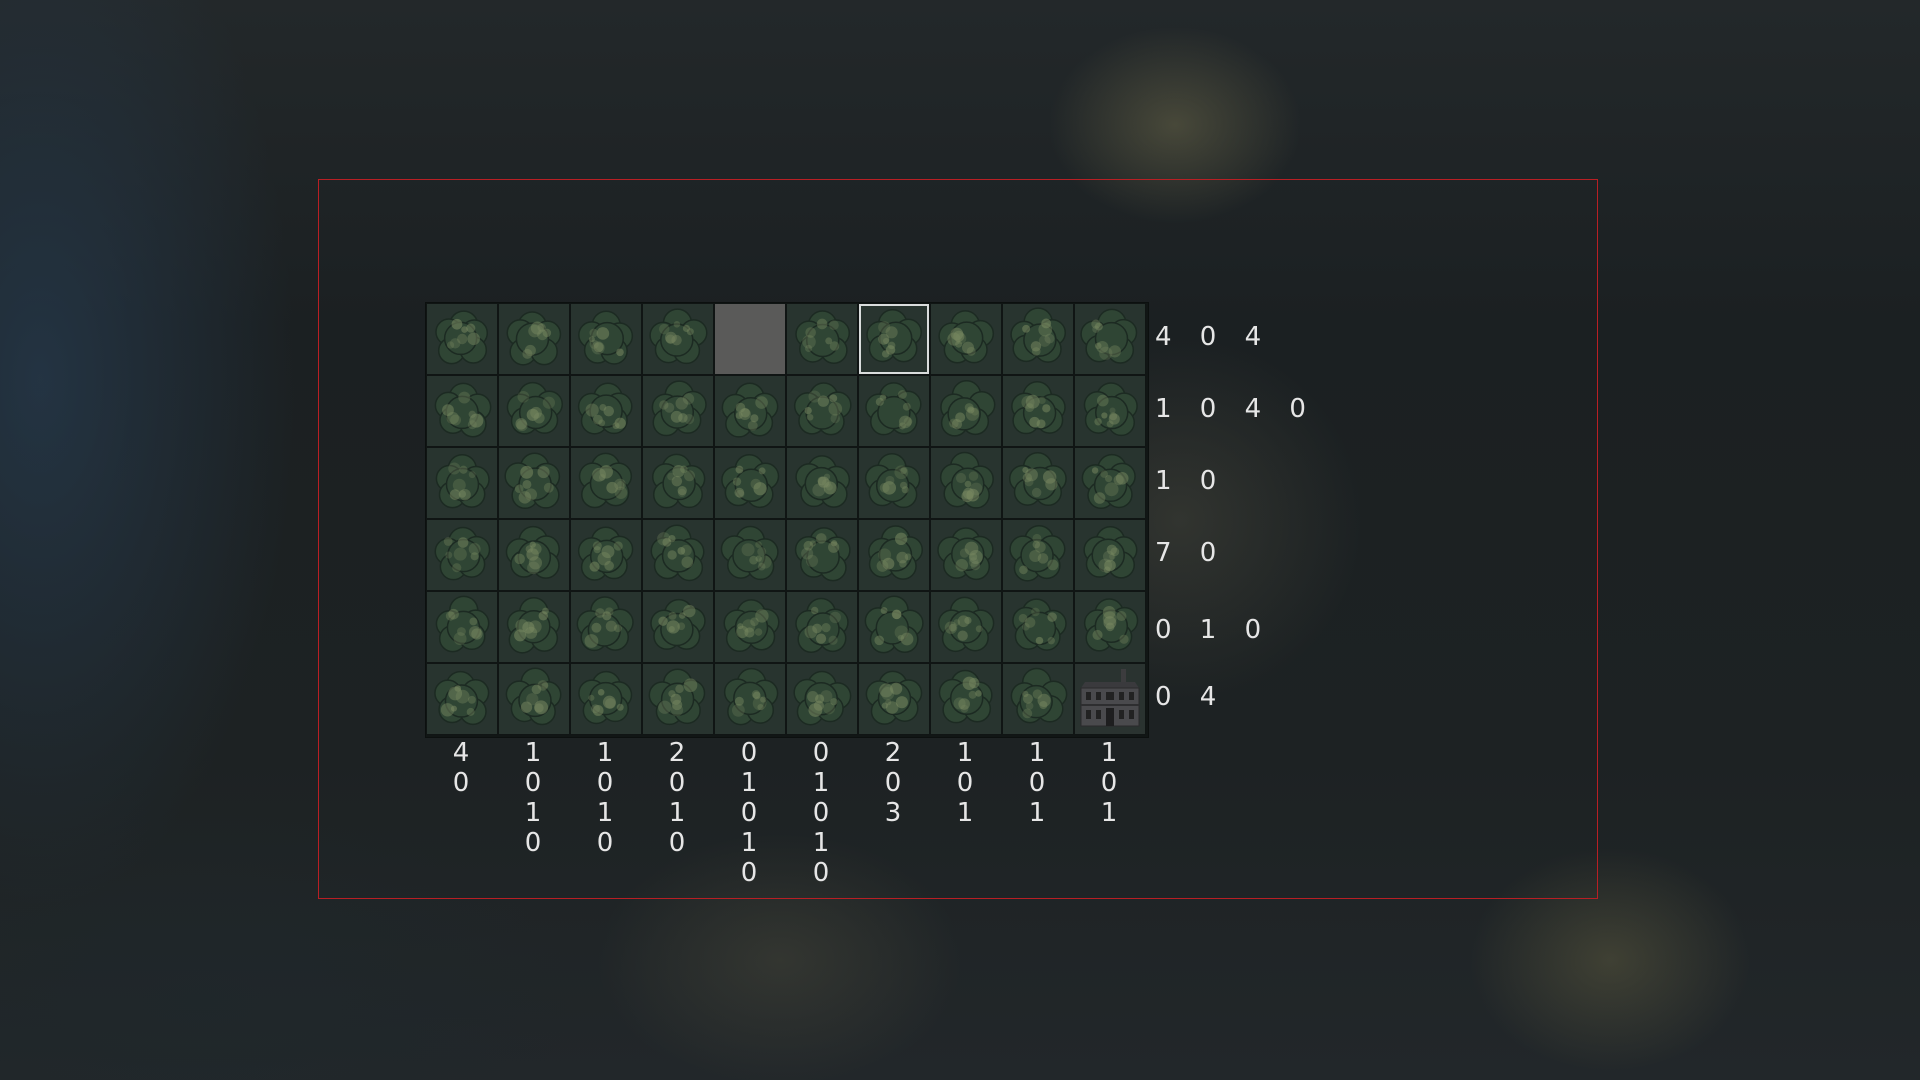 This screenshot has height=1080, width=1920. I want to click on column-clues: 401010101020100101001010203101101101, so click(786, 818).